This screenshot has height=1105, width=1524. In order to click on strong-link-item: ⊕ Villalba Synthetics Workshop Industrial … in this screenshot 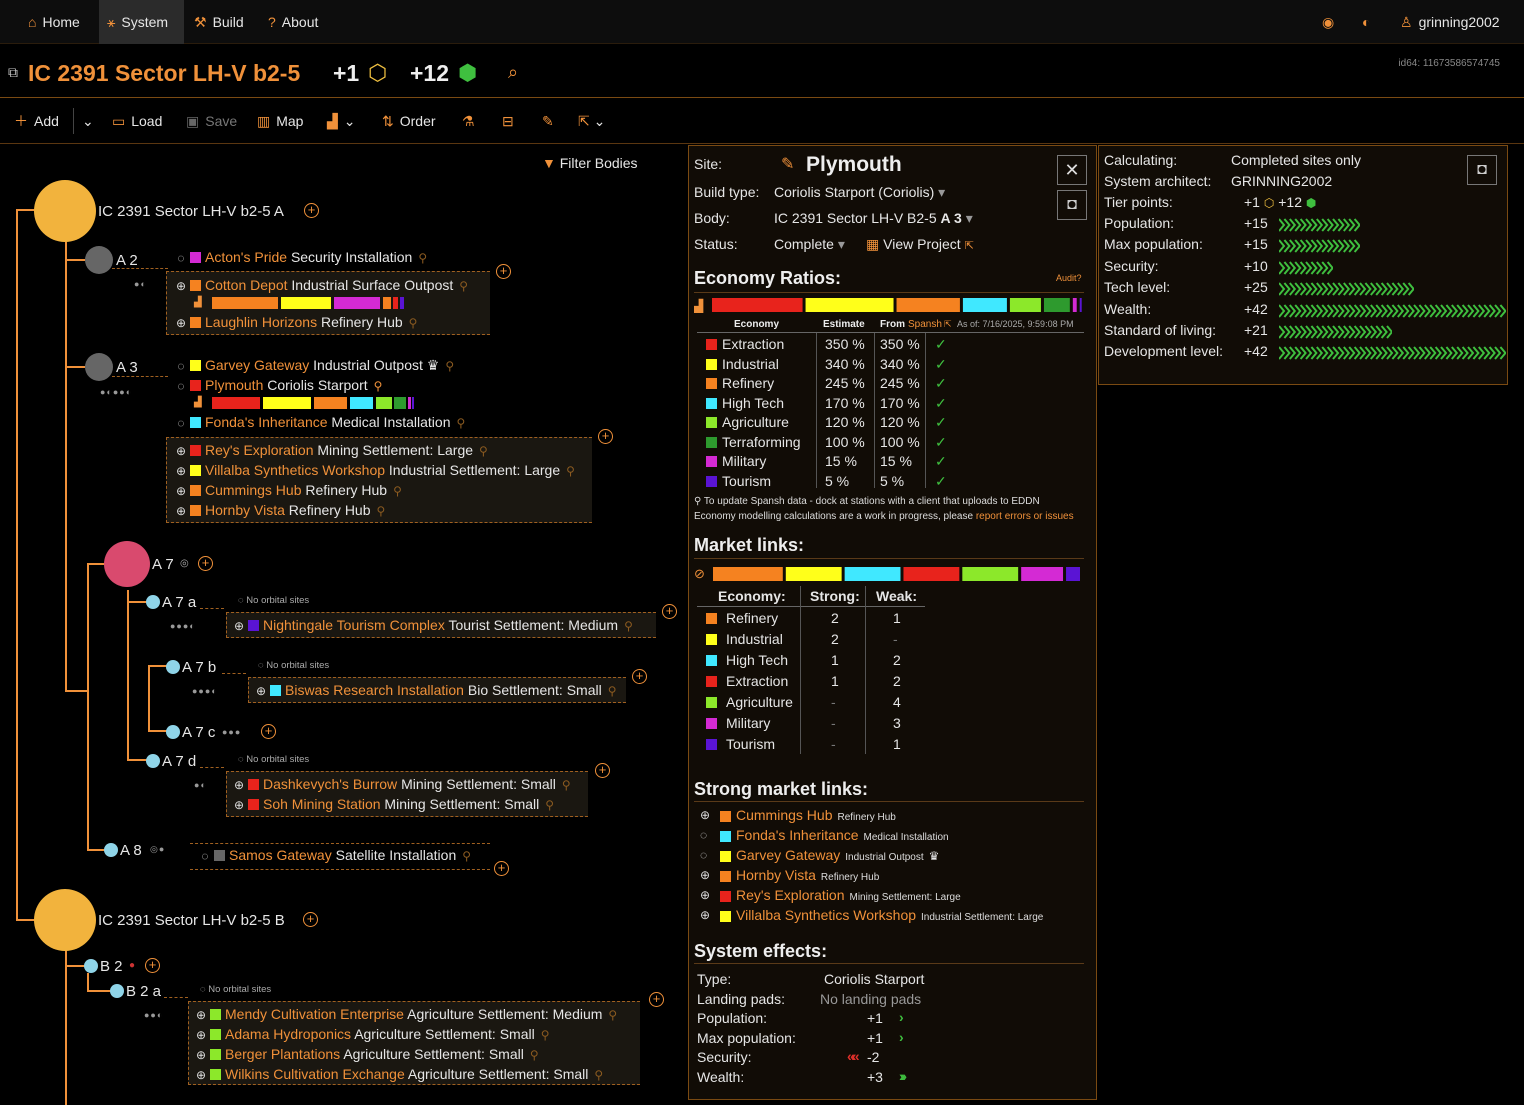, I will do `click(889, 916)`.